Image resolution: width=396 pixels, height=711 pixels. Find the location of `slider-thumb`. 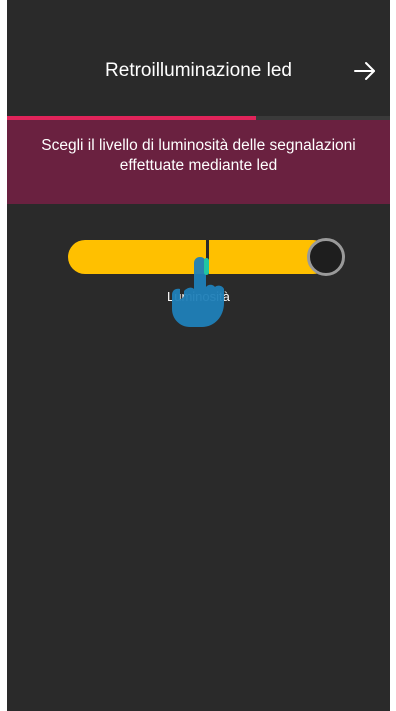

slider-thumb is located at coordinates (326, 257).